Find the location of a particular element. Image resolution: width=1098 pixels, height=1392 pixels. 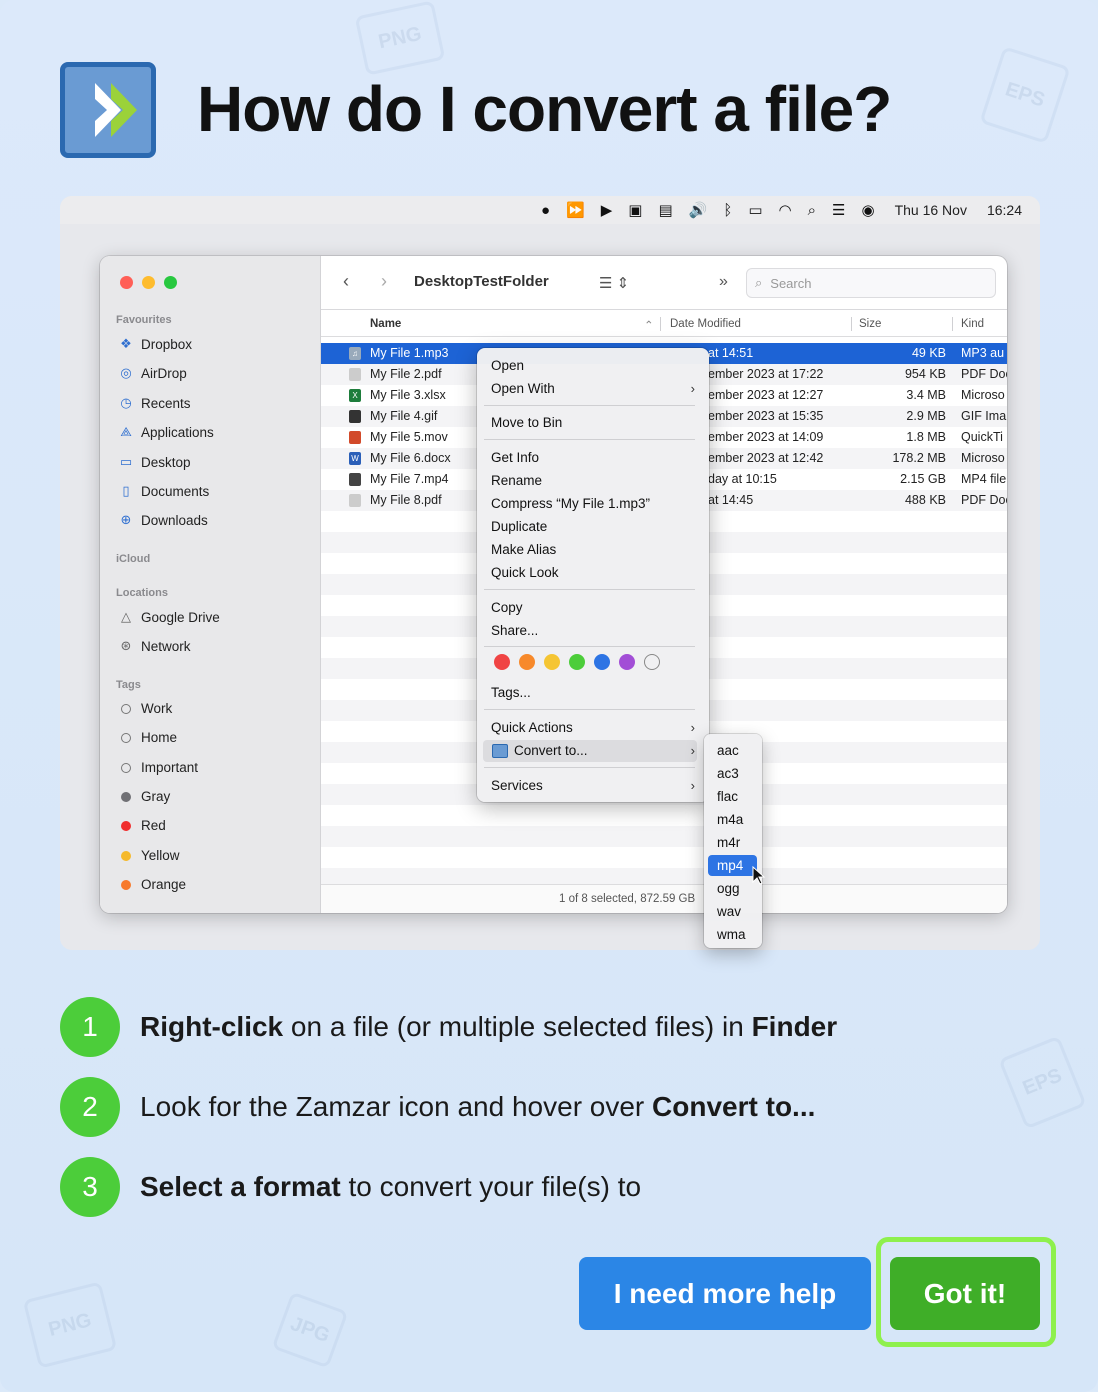

format-m4r: m4r is located at coordinates (728, 842).